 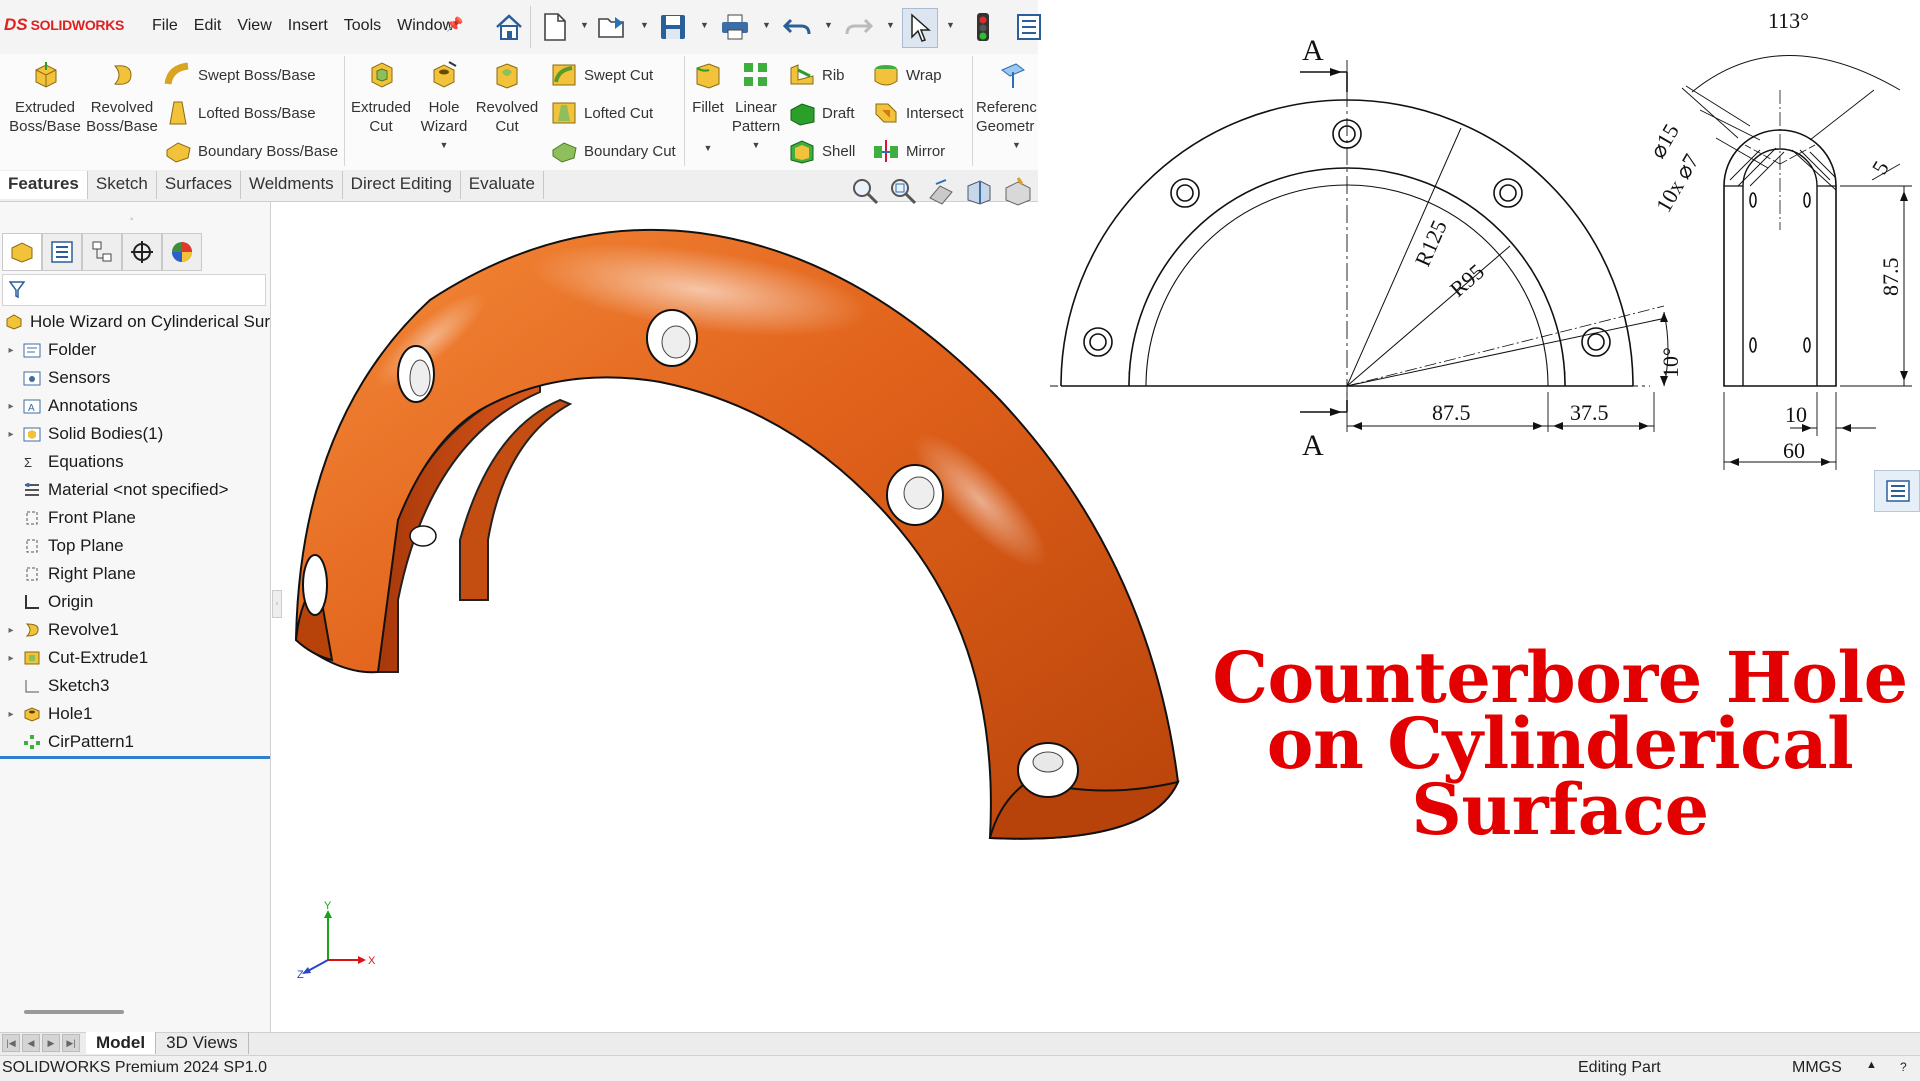 What do you see at coordinates (1871, 1065) in the screenshot?
I see `units-menu-caret-icon: ▲` at bounding box center [1871, 1065].